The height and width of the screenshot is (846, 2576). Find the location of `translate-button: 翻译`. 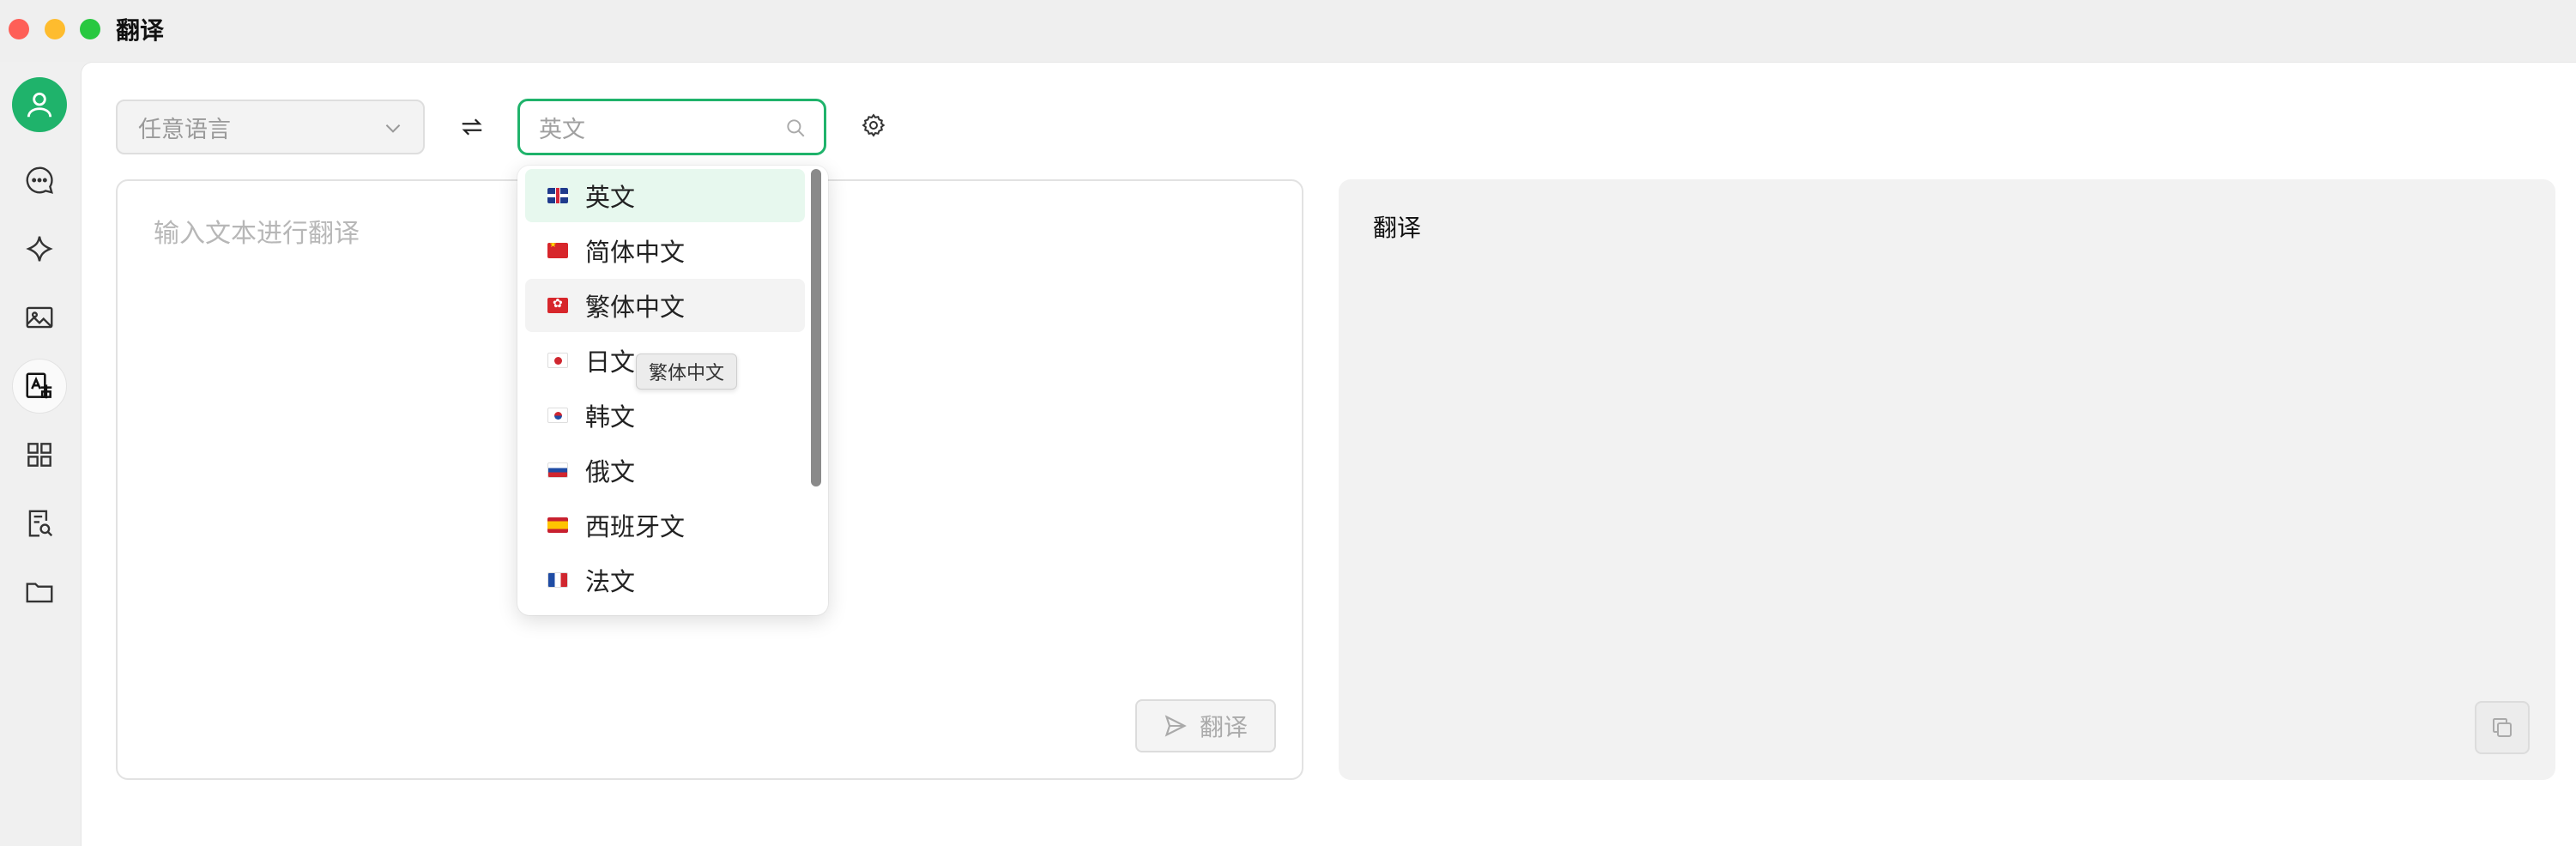

translate-button: 翻译 is located at coordinates (1205, 725).